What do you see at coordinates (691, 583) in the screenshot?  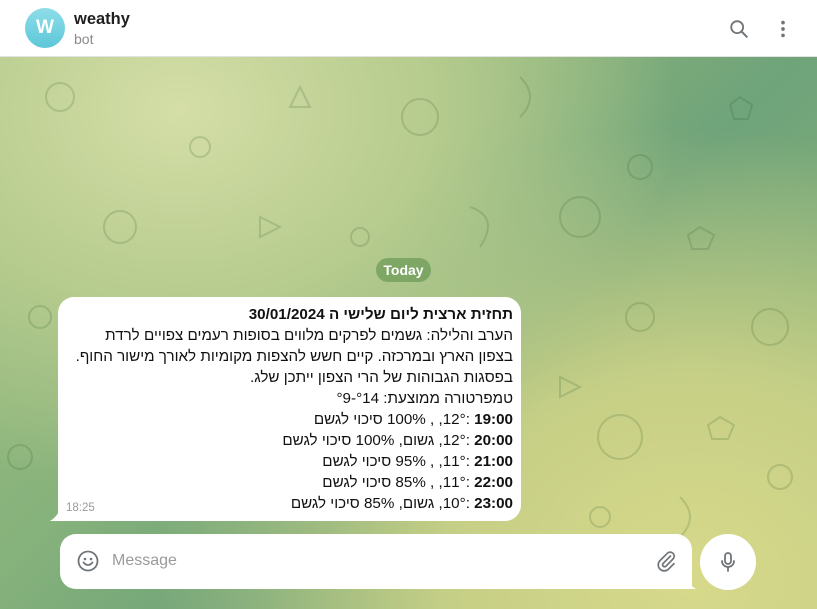 I see `composer-tail` at bounding box center [691, 583].